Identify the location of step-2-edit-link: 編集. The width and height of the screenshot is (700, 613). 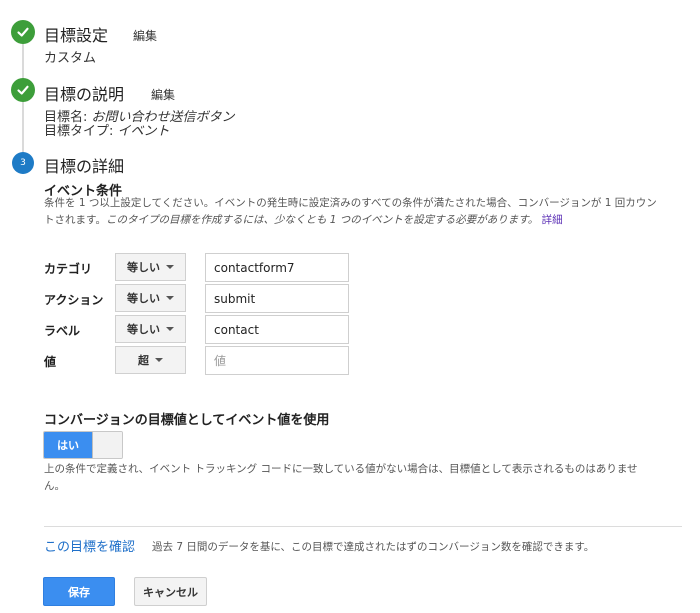
(163, 94).